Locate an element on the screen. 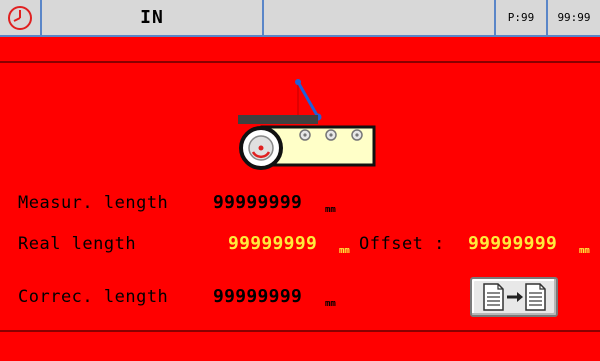  status-bar: IN P:99 99:99 is located at coordinates (300, 18).